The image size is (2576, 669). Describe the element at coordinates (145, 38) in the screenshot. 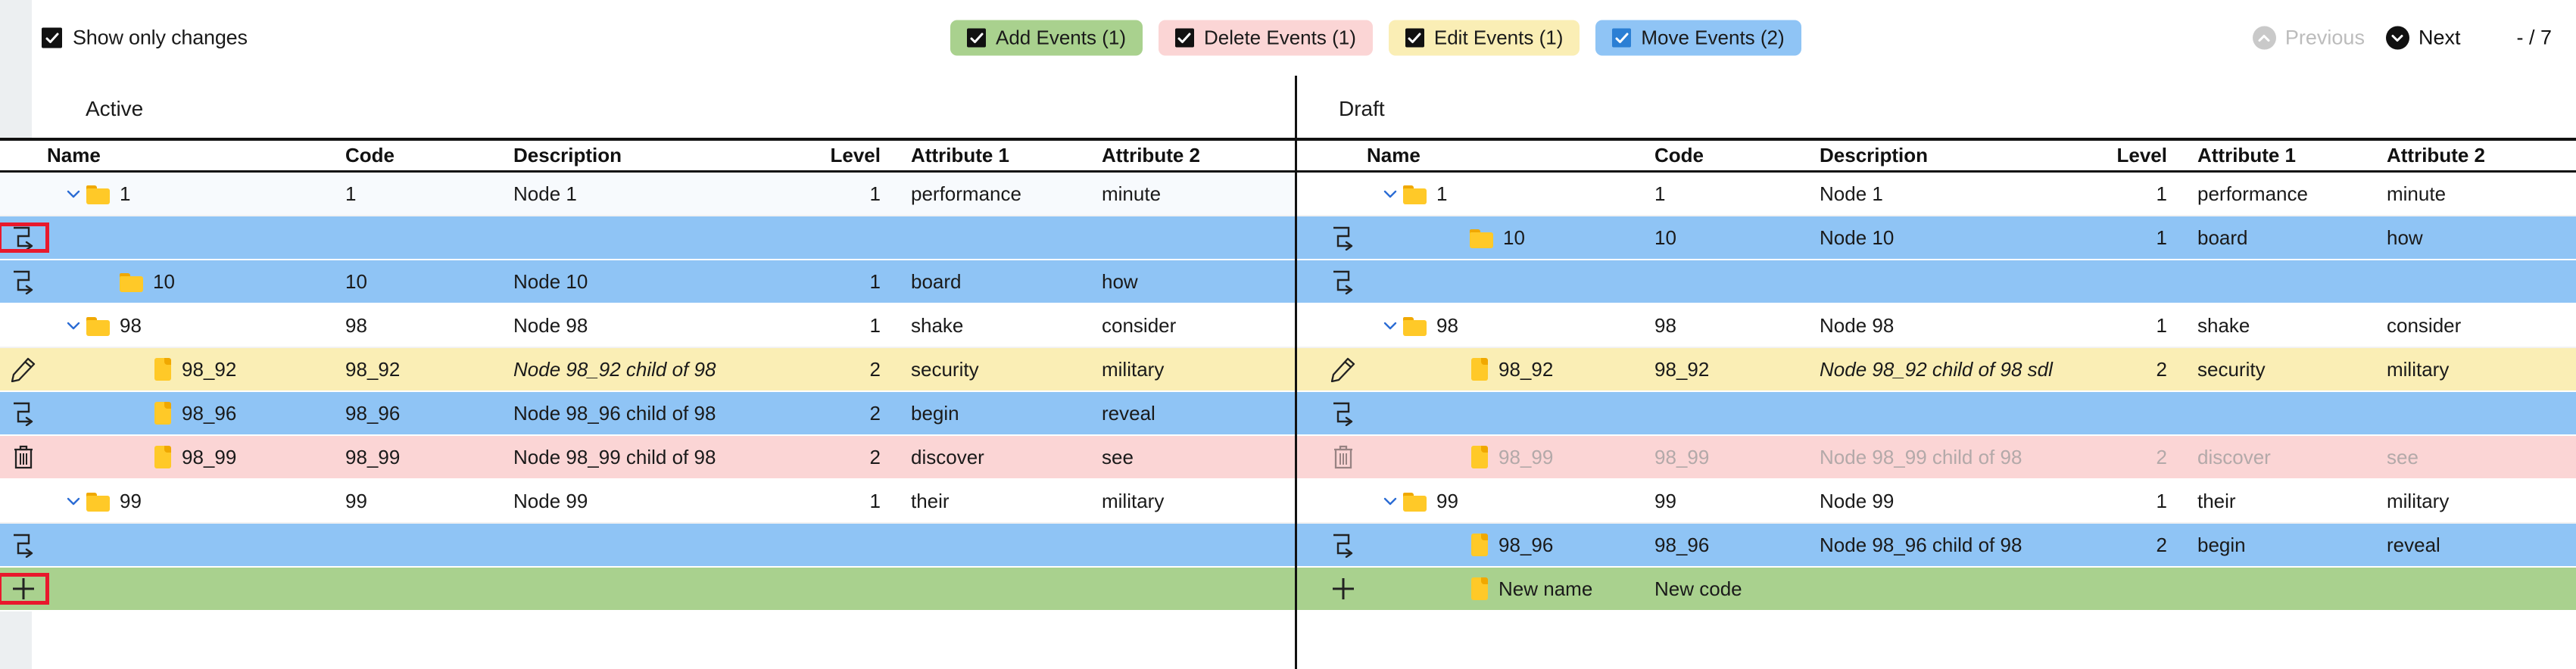

I see `show-only-changes-toggle: Show only changes` at that location.